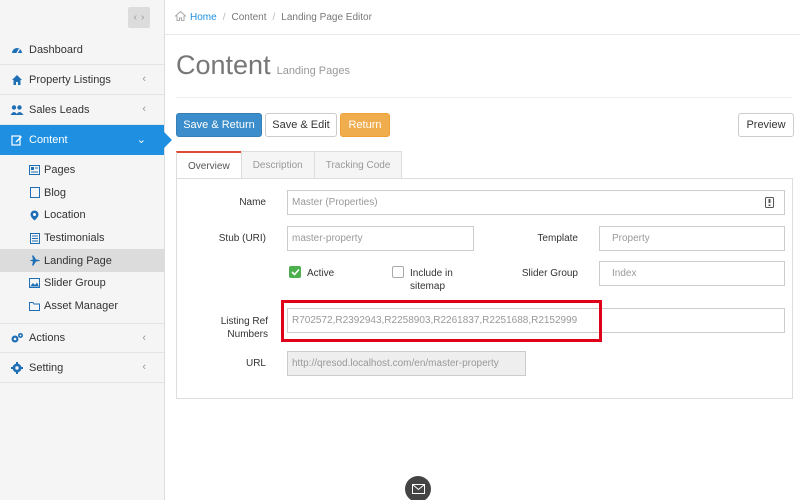 This screenshot has height=500, width=800. Describe the element at coordinates (17, 110) in the screenshot. I see `users-icon` at that location.